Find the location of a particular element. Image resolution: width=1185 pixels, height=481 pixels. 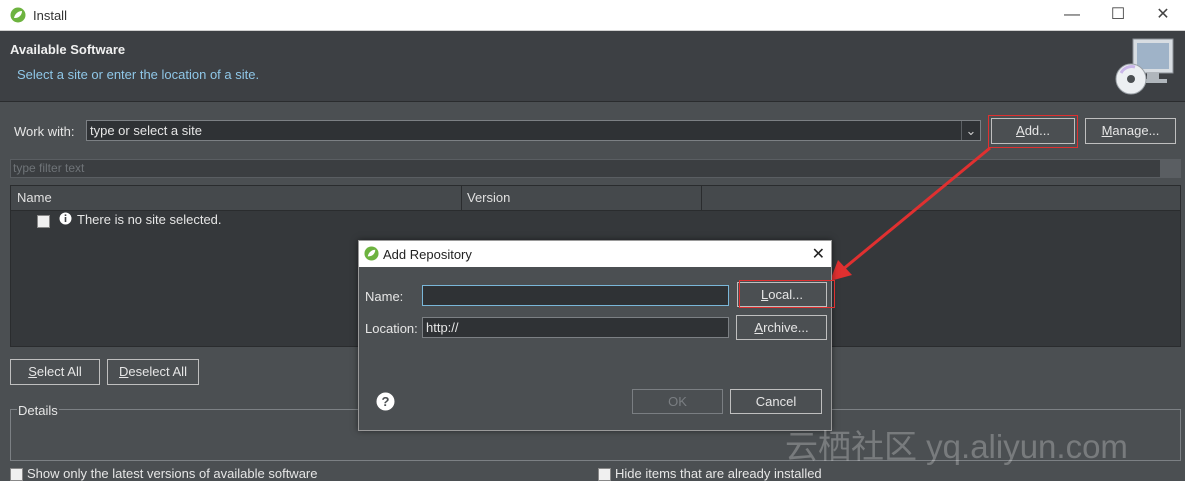

help-icon: ? is located at coordinates (385, 401).